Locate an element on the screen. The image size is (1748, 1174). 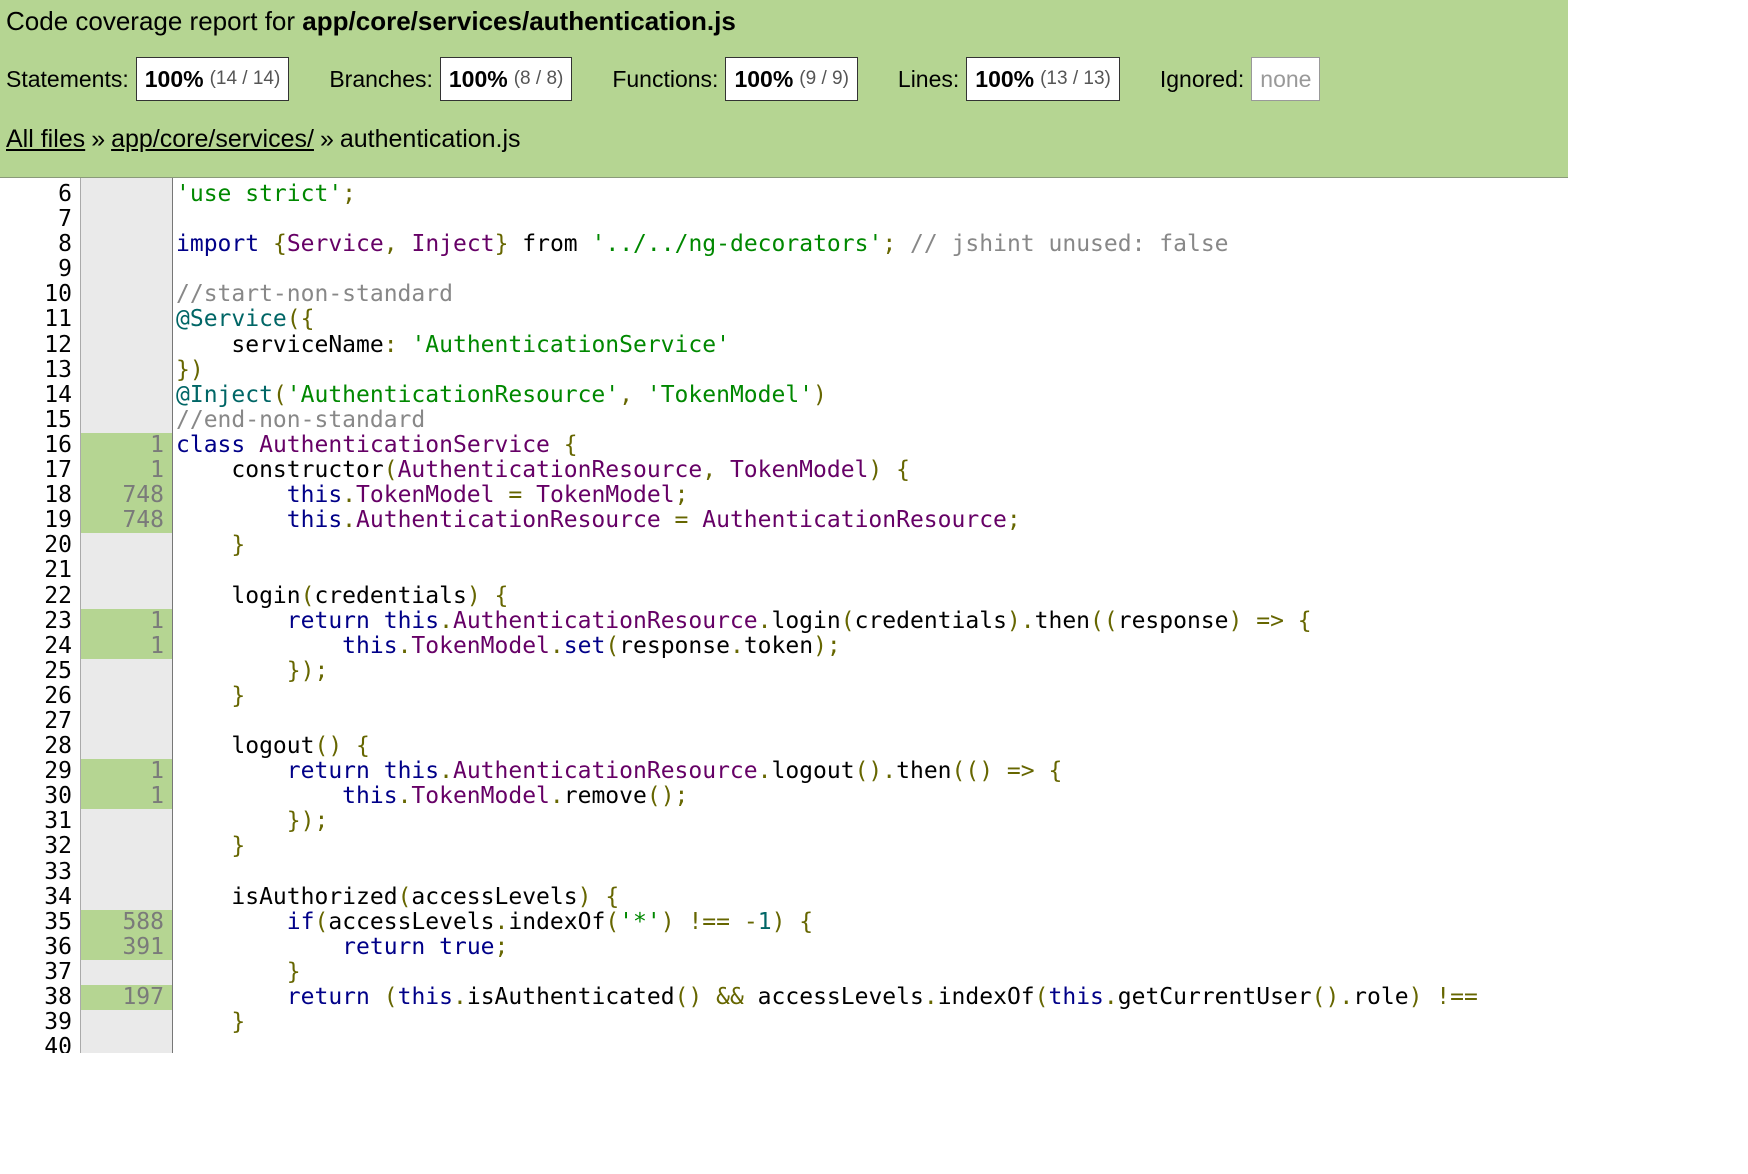
hit-count: 391 is located at coordinates (126, 947).